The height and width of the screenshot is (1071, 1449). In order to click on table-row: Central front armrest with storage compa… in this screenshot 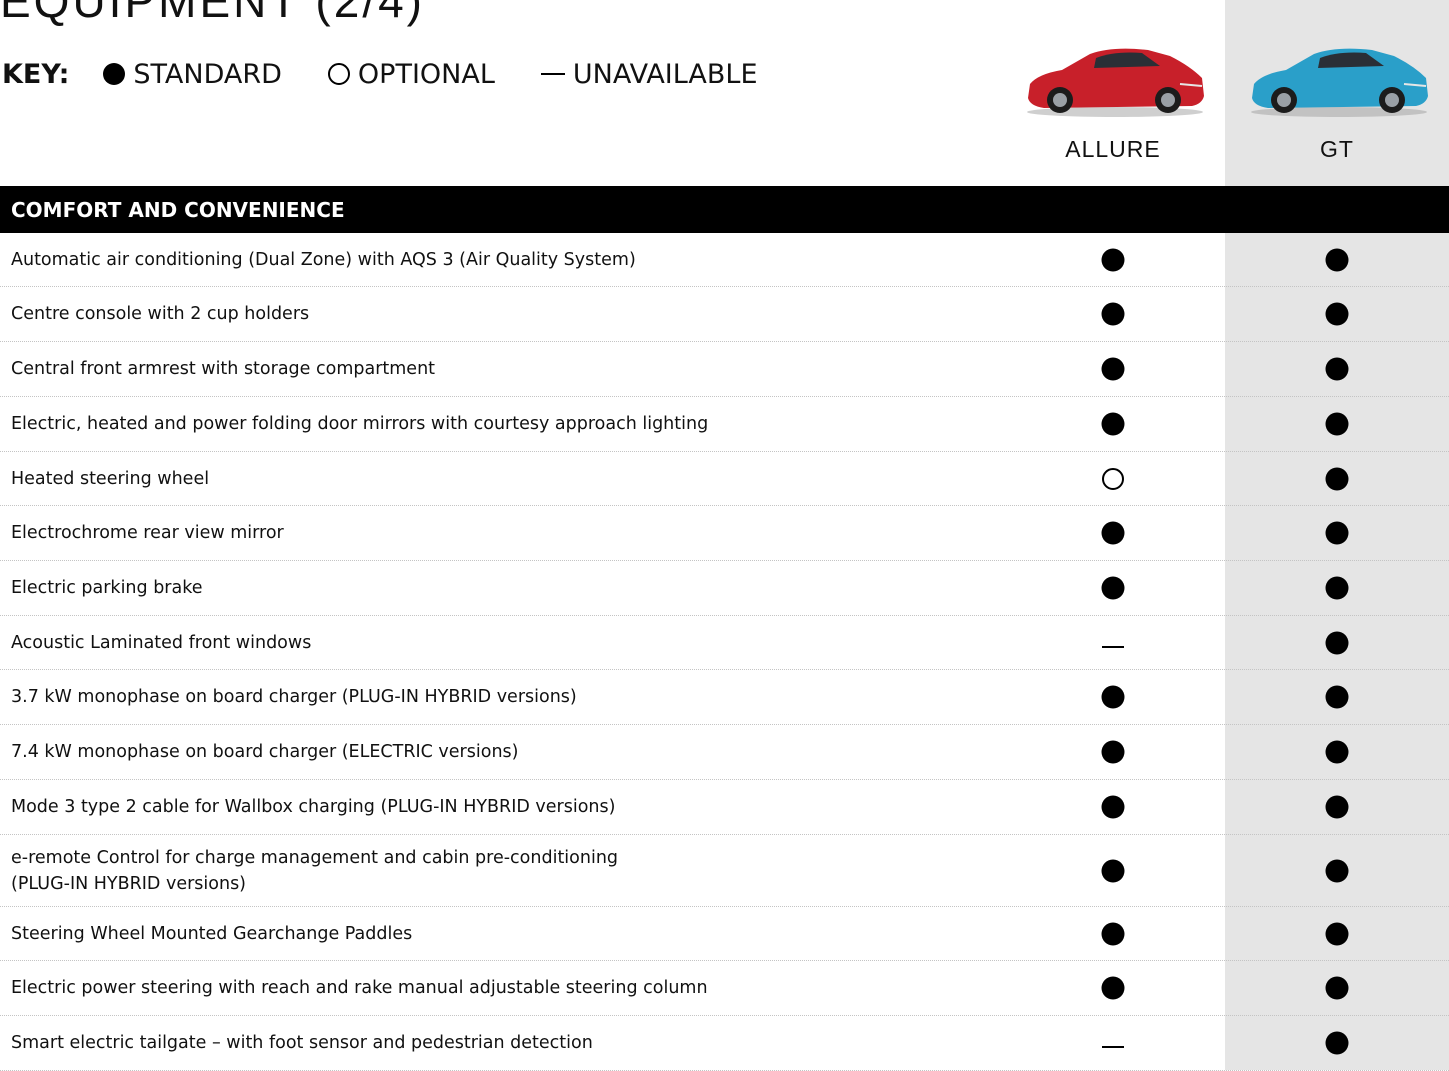, I will do `click(724, 369)`.